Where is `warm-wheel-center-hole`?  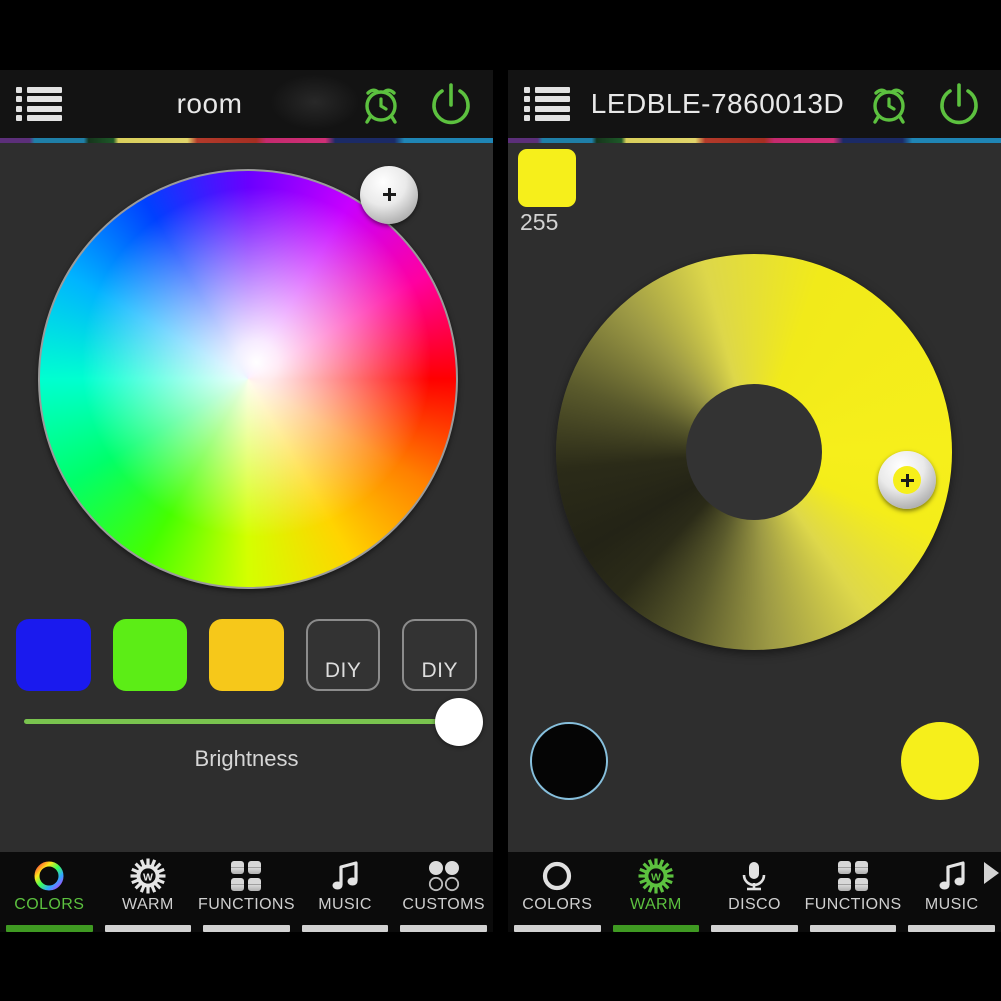
warm-wheel-center-hole is located at coordinates (754, 452).